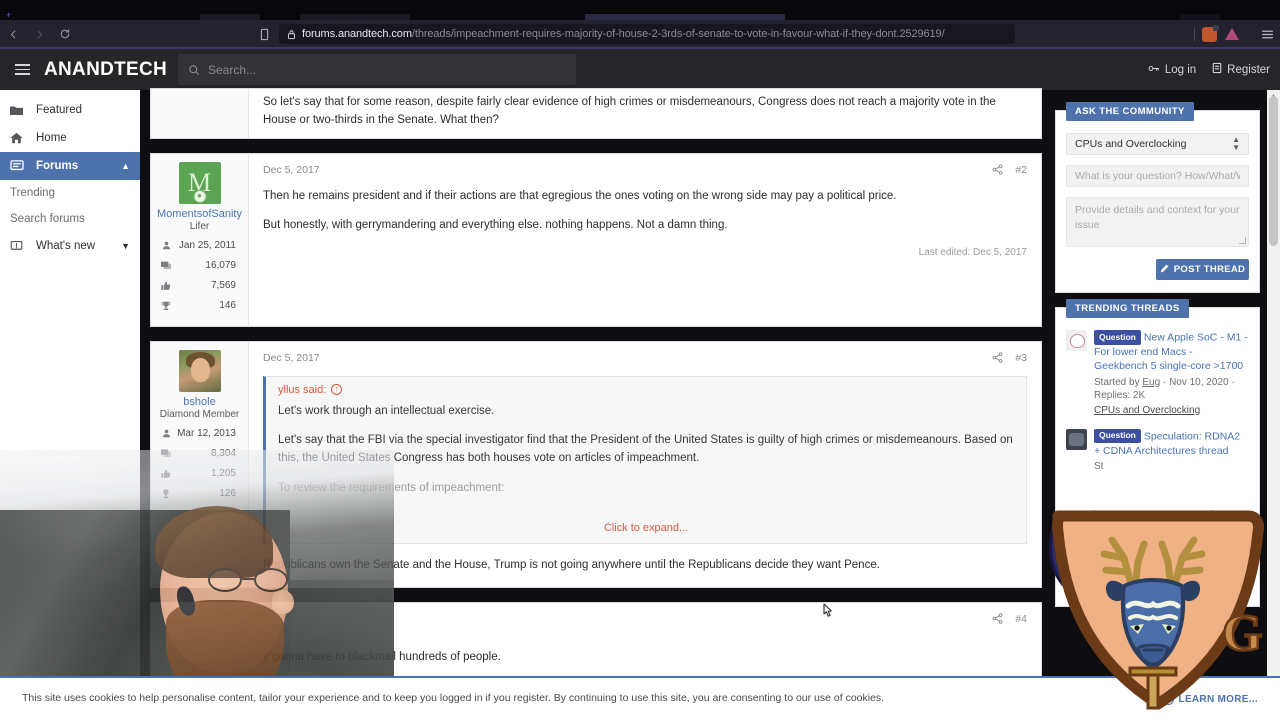 The width and height of the screenshot is (1280, 720). What do you see at coordinates (200, 113) in the screenshot?
I see `post-user-box` at bounding box center [200, 113].